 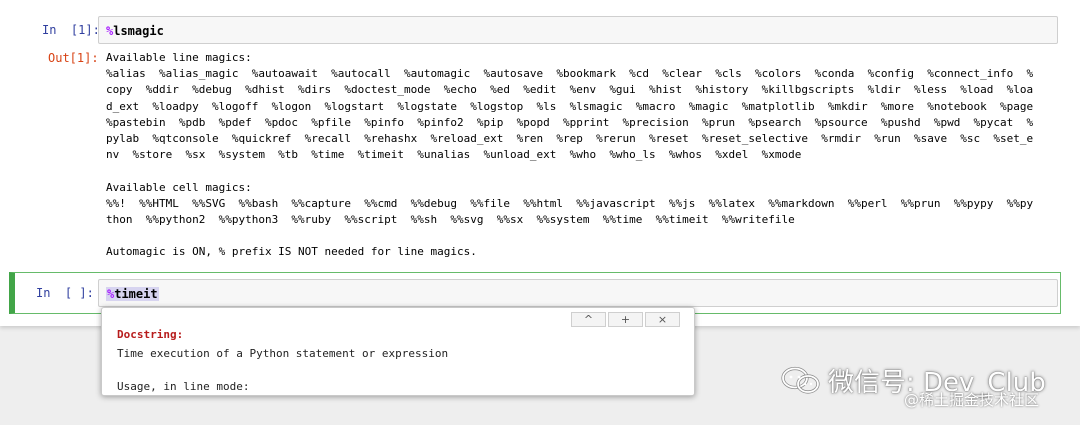 I want to click on cell2-code-input: %timeit, so click(x=578, y=293).